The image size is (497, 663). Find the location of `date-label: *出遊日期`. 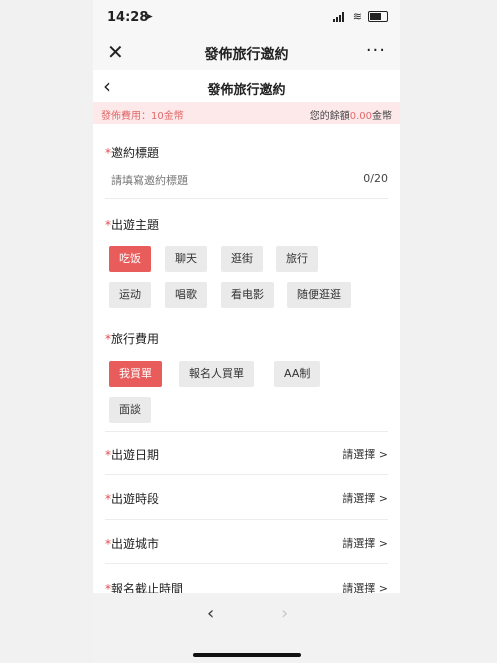

date-label: *出遊日期 is located at coordinates (132, 455).